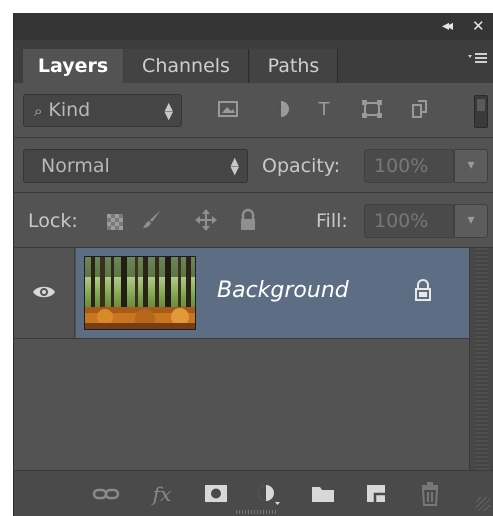  I want to click on new-layer-icon, so click(376, 494).